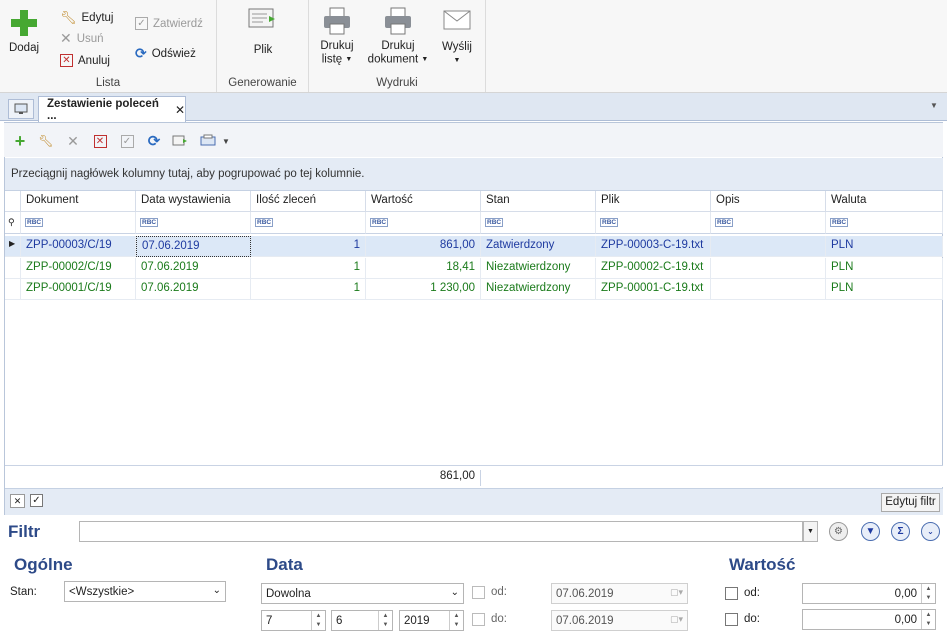 Image resolution: width=947 pixels, height=636 pixels. Describe the element at coordinates (127, 141) in the screenshot. I see `approve-icon: ✓` at that location.